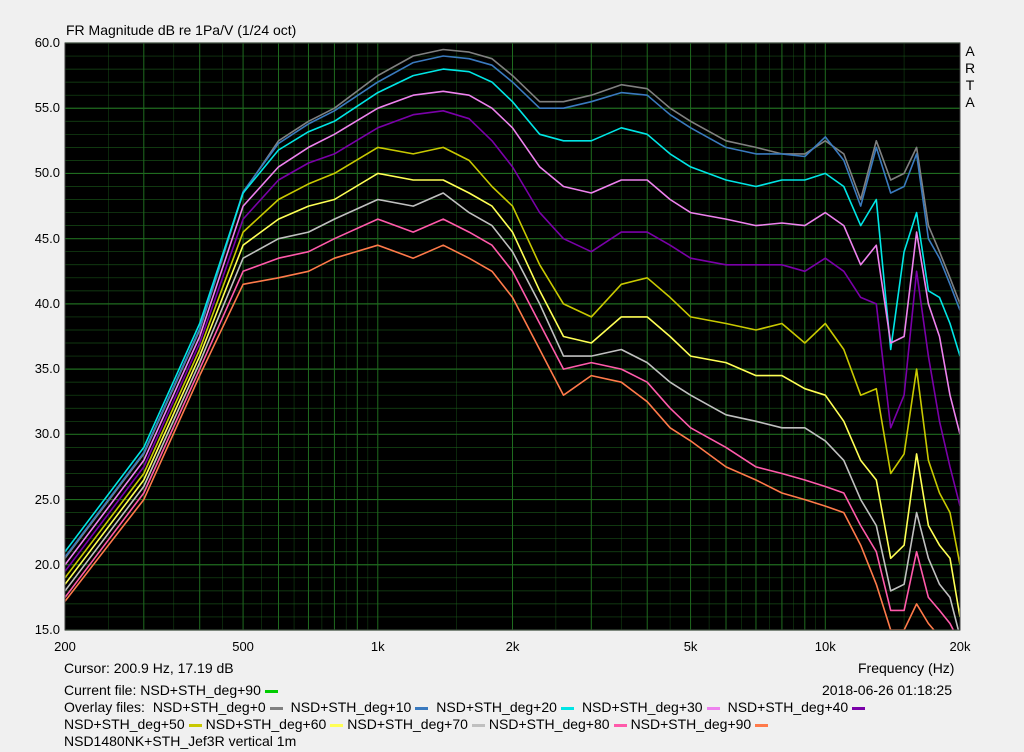  I want to click on legend-entry-label: NSD+STH_deg+60, so click(266, 724).